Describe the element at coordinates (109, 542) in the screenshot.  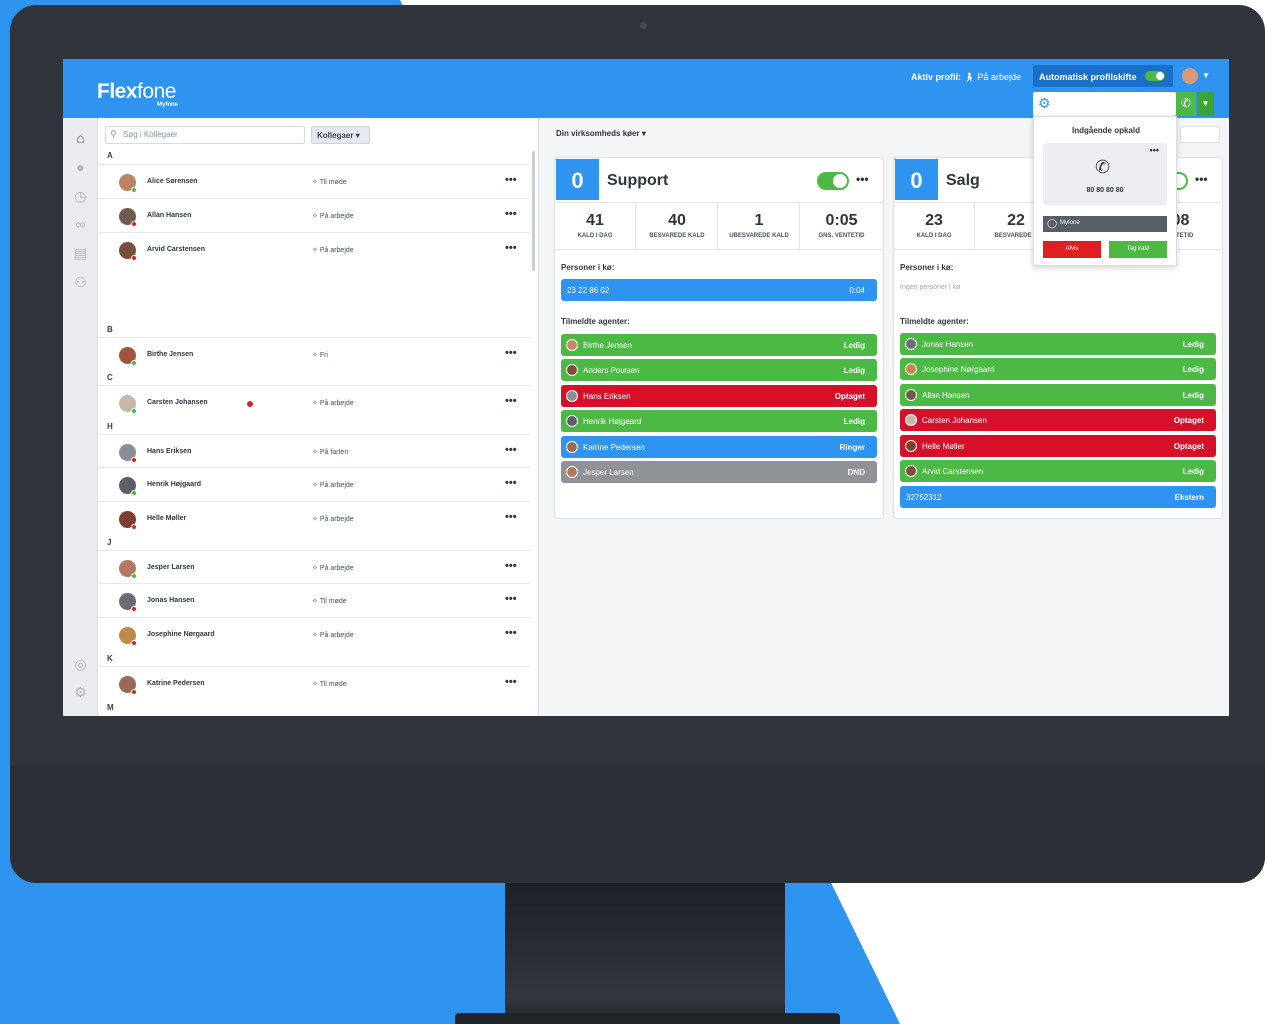
I see `letter-header: J` at that location.